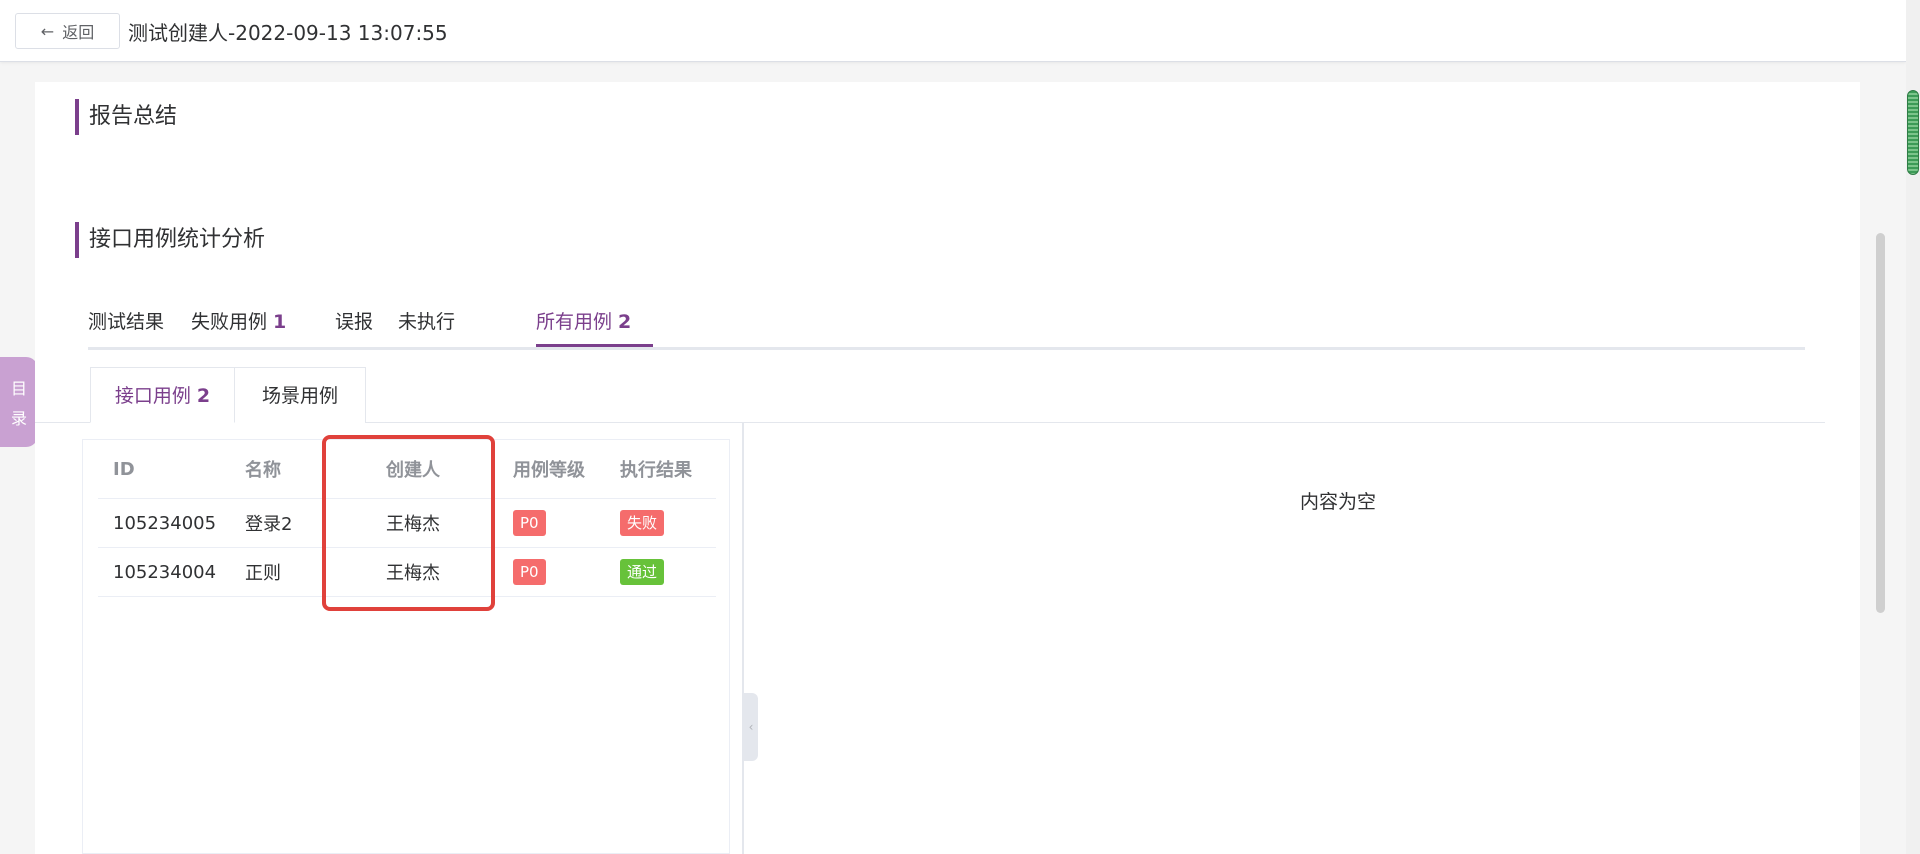 This screenshot has height=854, width=1920. I want to click on tab-label: 所有用例, so click(574, 322).